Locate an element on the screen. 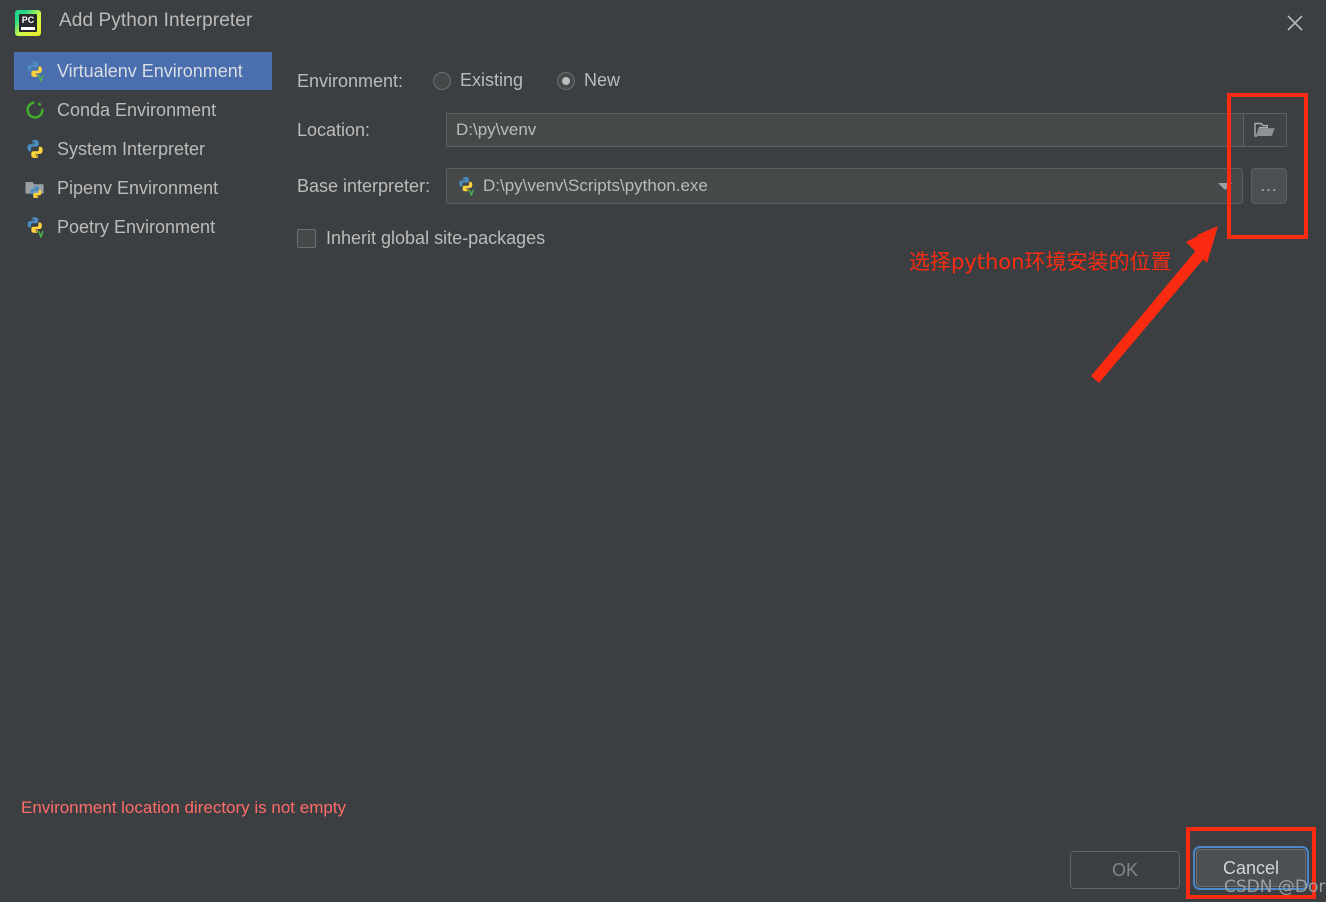 The height and width of the screenshot is (902, 1326). sidebar-item-label: Conda Environment is located at coordinates (137, 109).